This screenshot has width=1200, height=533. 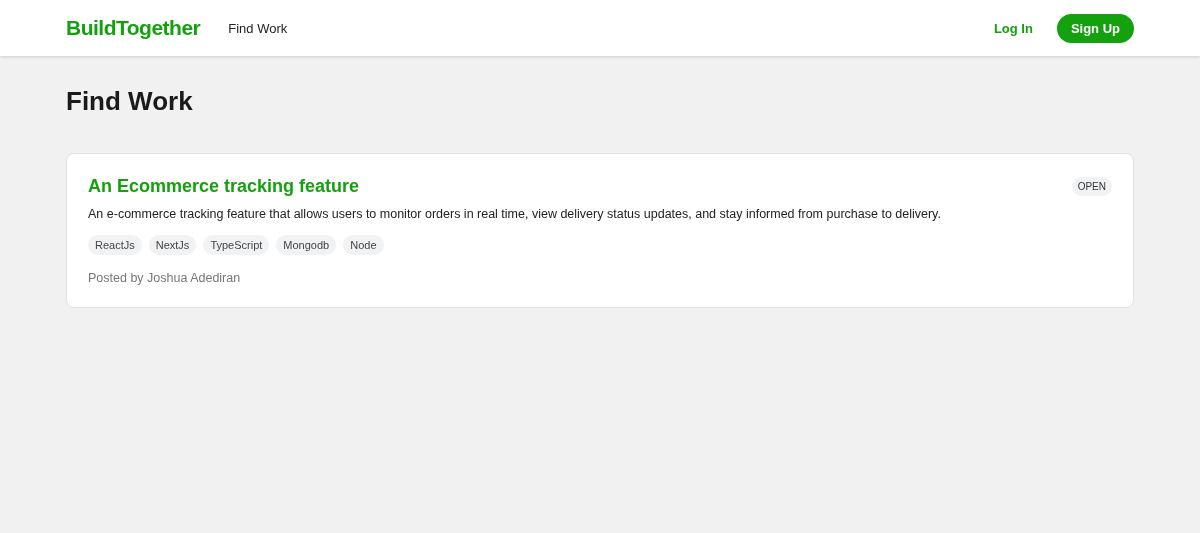 I want to click on login-link: Log In, so click(x=1013, y=28).